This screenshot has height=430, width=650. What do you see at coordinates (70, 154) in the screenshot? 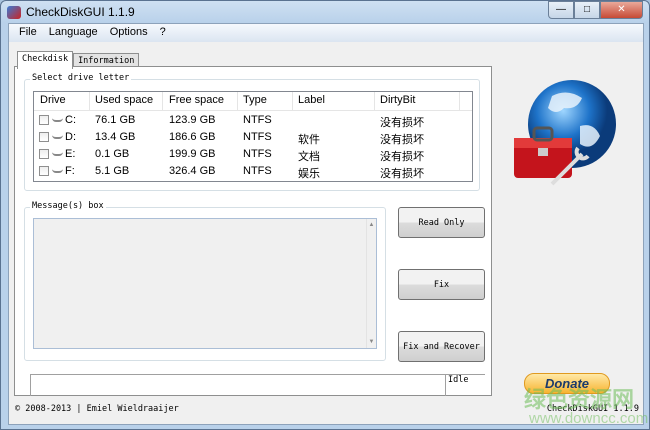
I see `cell-drive: E:` at bounding box center [70, 154].